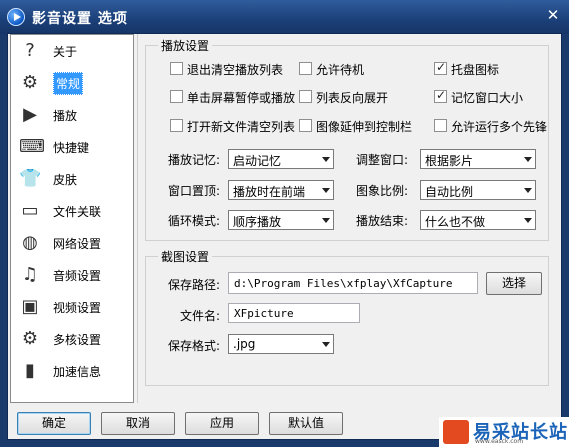  I want to click on checkbox-label: 记忆窗口大小, so click(487, 98).